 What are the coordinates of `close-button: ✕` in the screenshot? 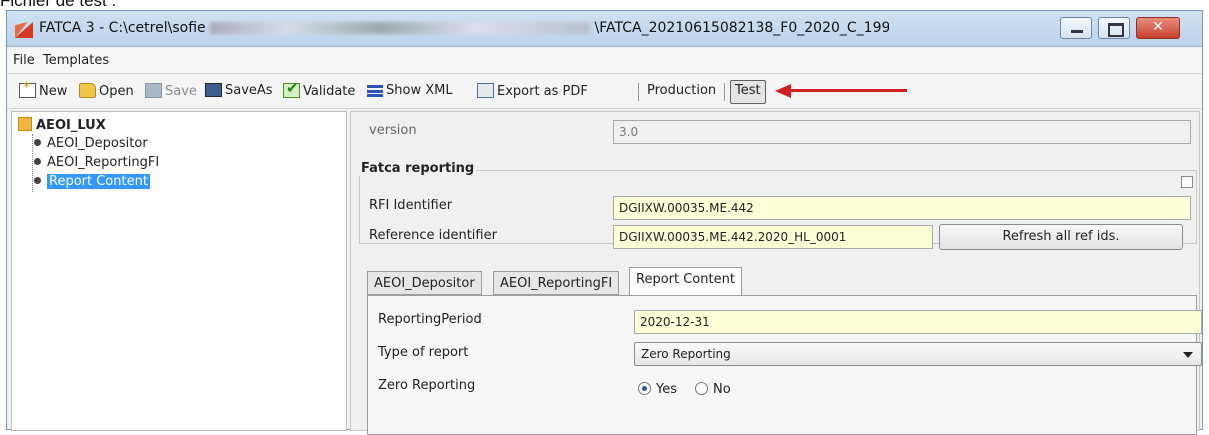 It's located at (1158, 28).